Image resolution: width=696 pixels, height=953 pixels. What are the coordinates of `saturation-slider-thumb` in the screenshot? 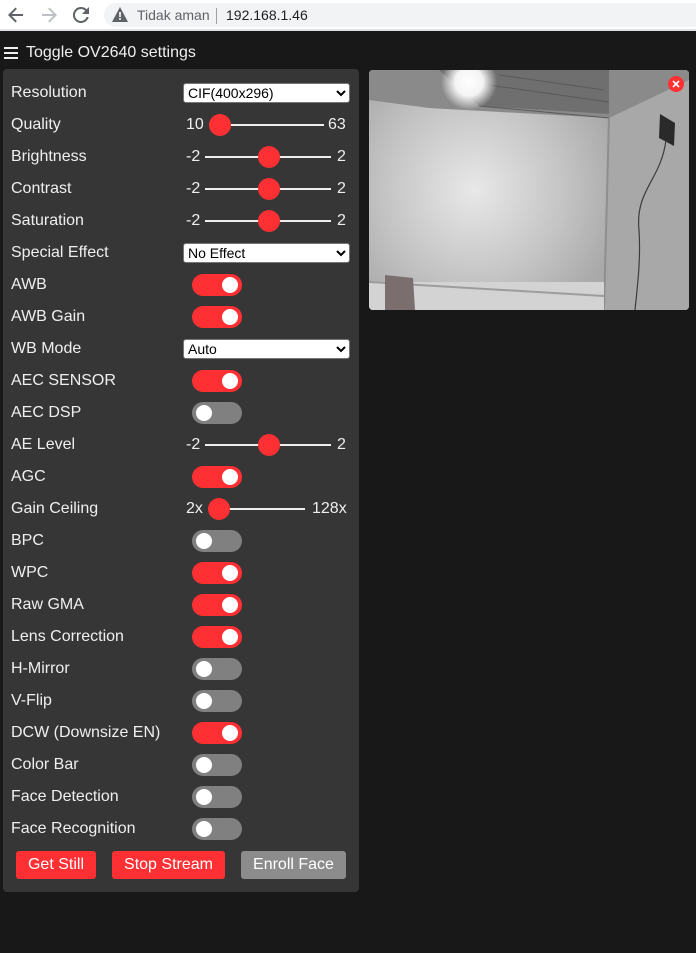 It's located at (269, 221).